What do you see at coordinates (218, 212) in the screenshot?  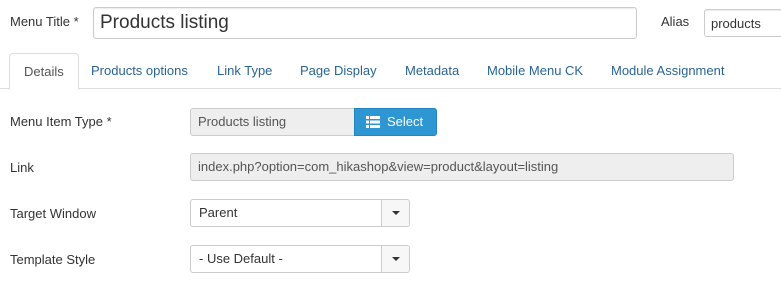 I see `target-window-value: Parent` at bounding box center [218, 212].